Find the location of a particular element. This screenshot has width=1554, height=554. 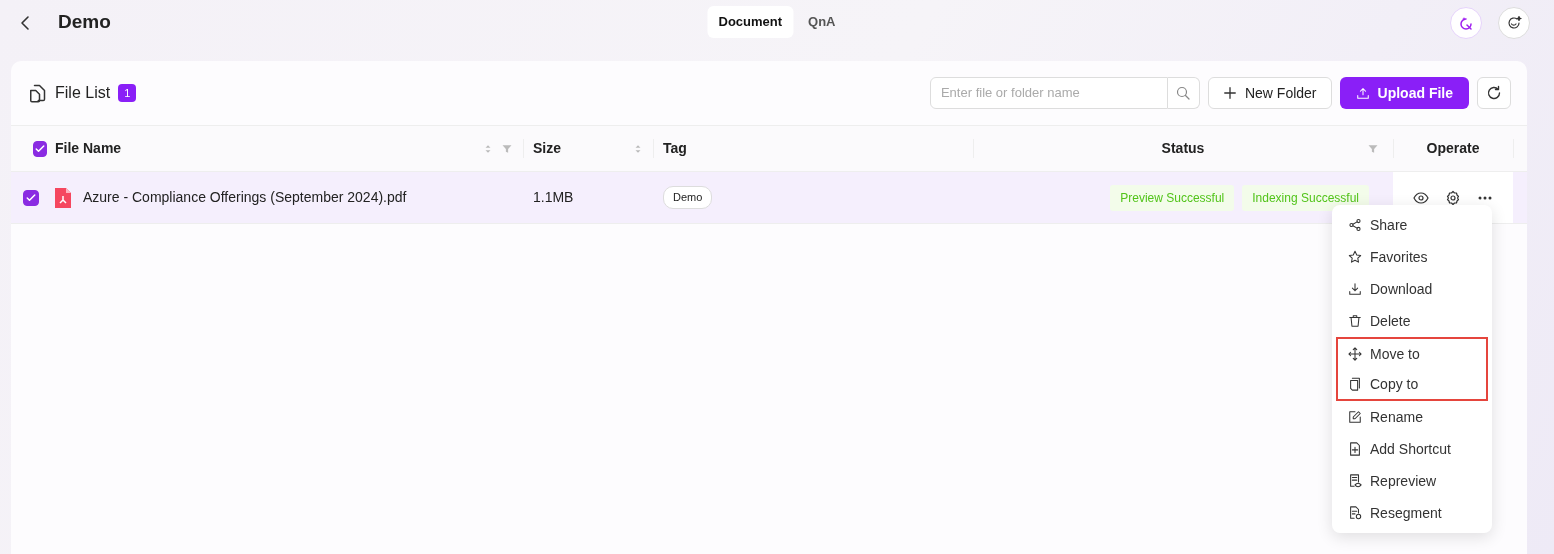

tab: Document is located at coordinates (750, 22).